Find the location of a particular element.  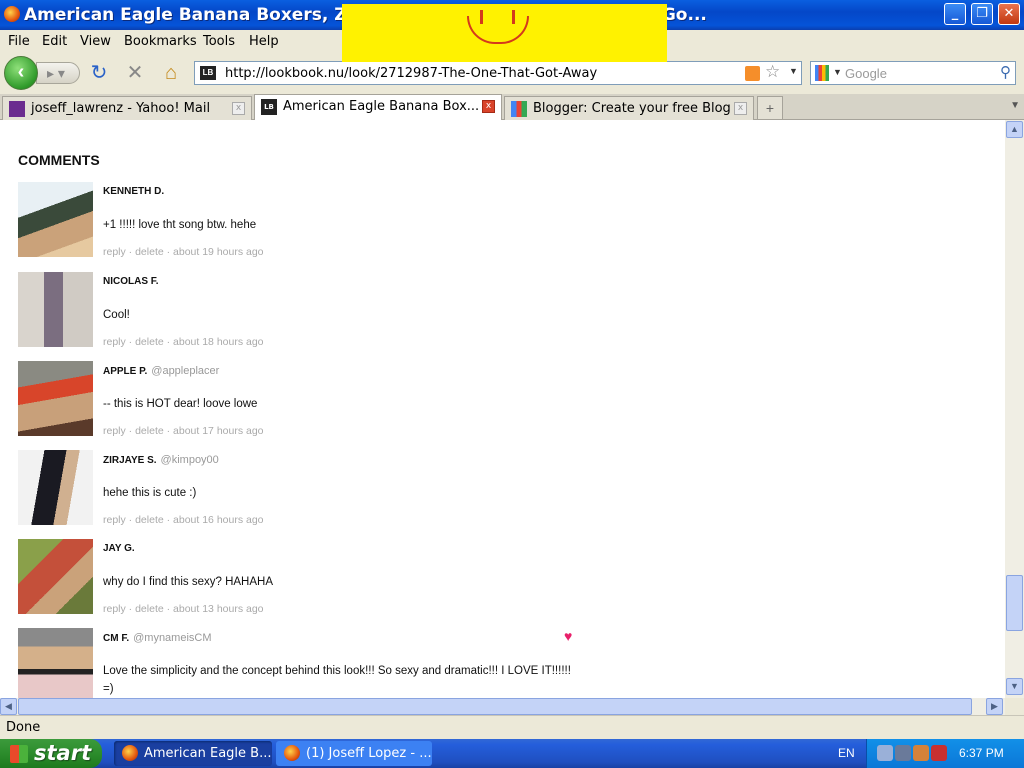

status-text: Done is located at coordinates (23, 727).